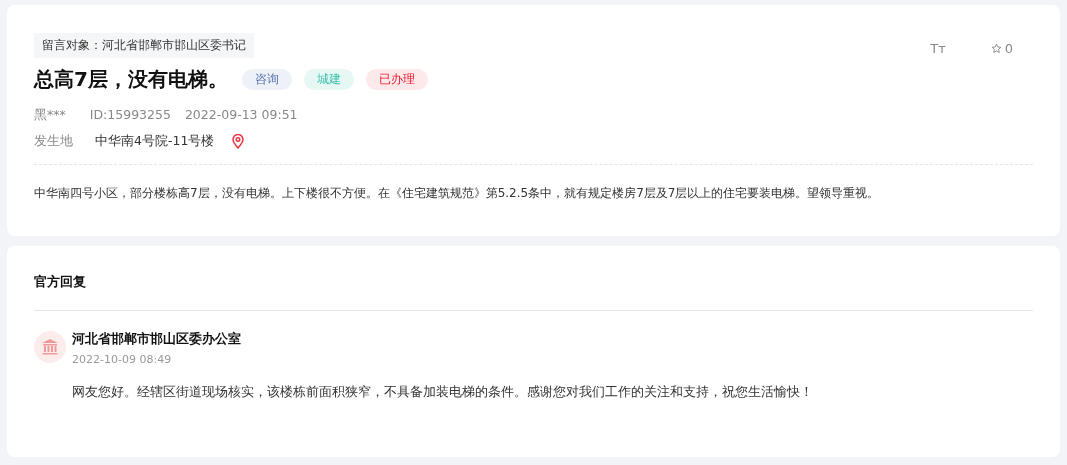 The width and height of the screenshot is (1067, 465). What do you see at coordinates (996, 48) in the screenshot?
I see `star-icon` at bounding box center [996, 48].